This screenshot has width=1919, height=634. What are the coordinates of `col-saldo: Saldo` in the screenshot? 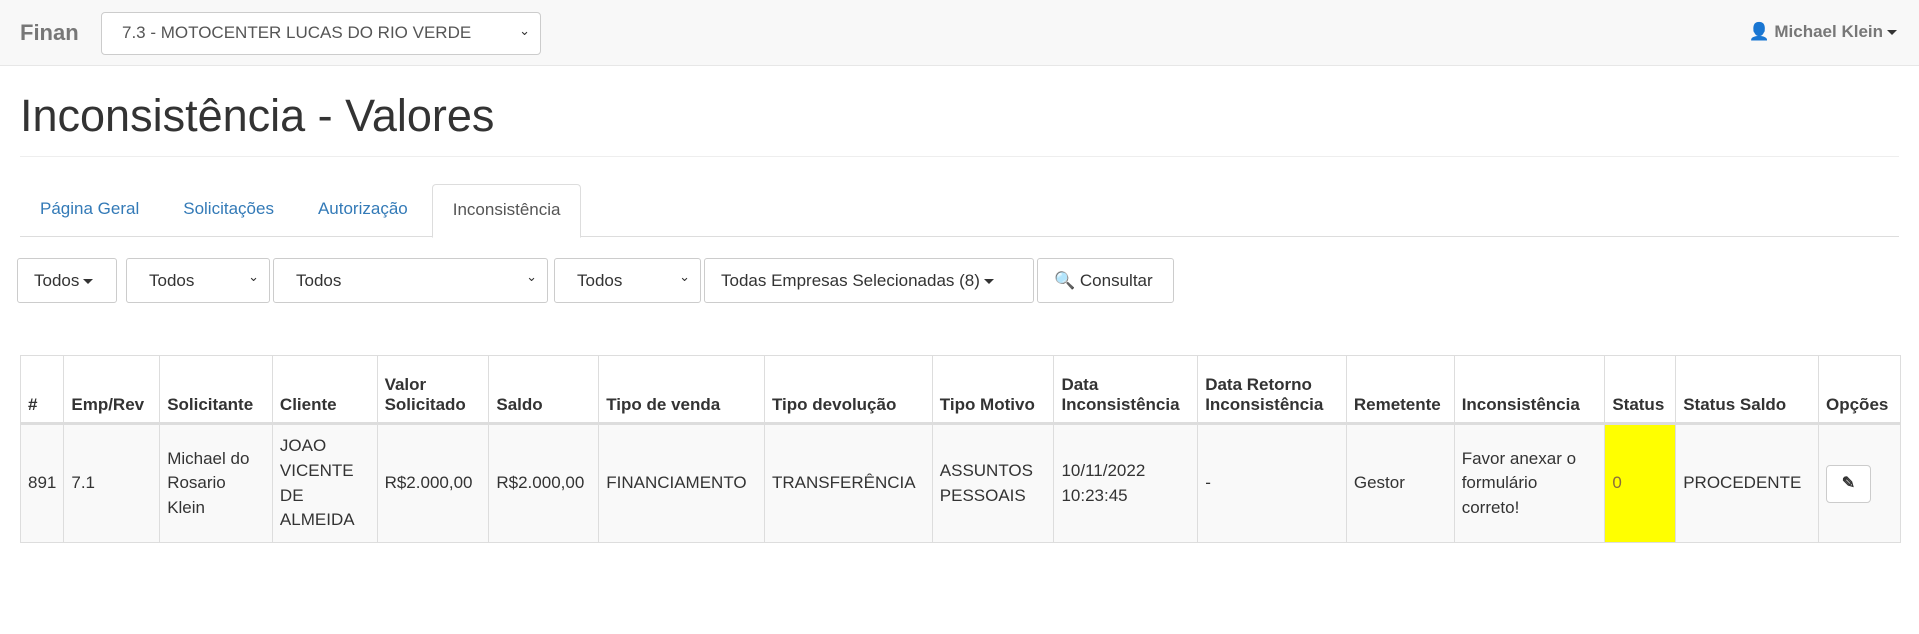 It's located at (544, 390).